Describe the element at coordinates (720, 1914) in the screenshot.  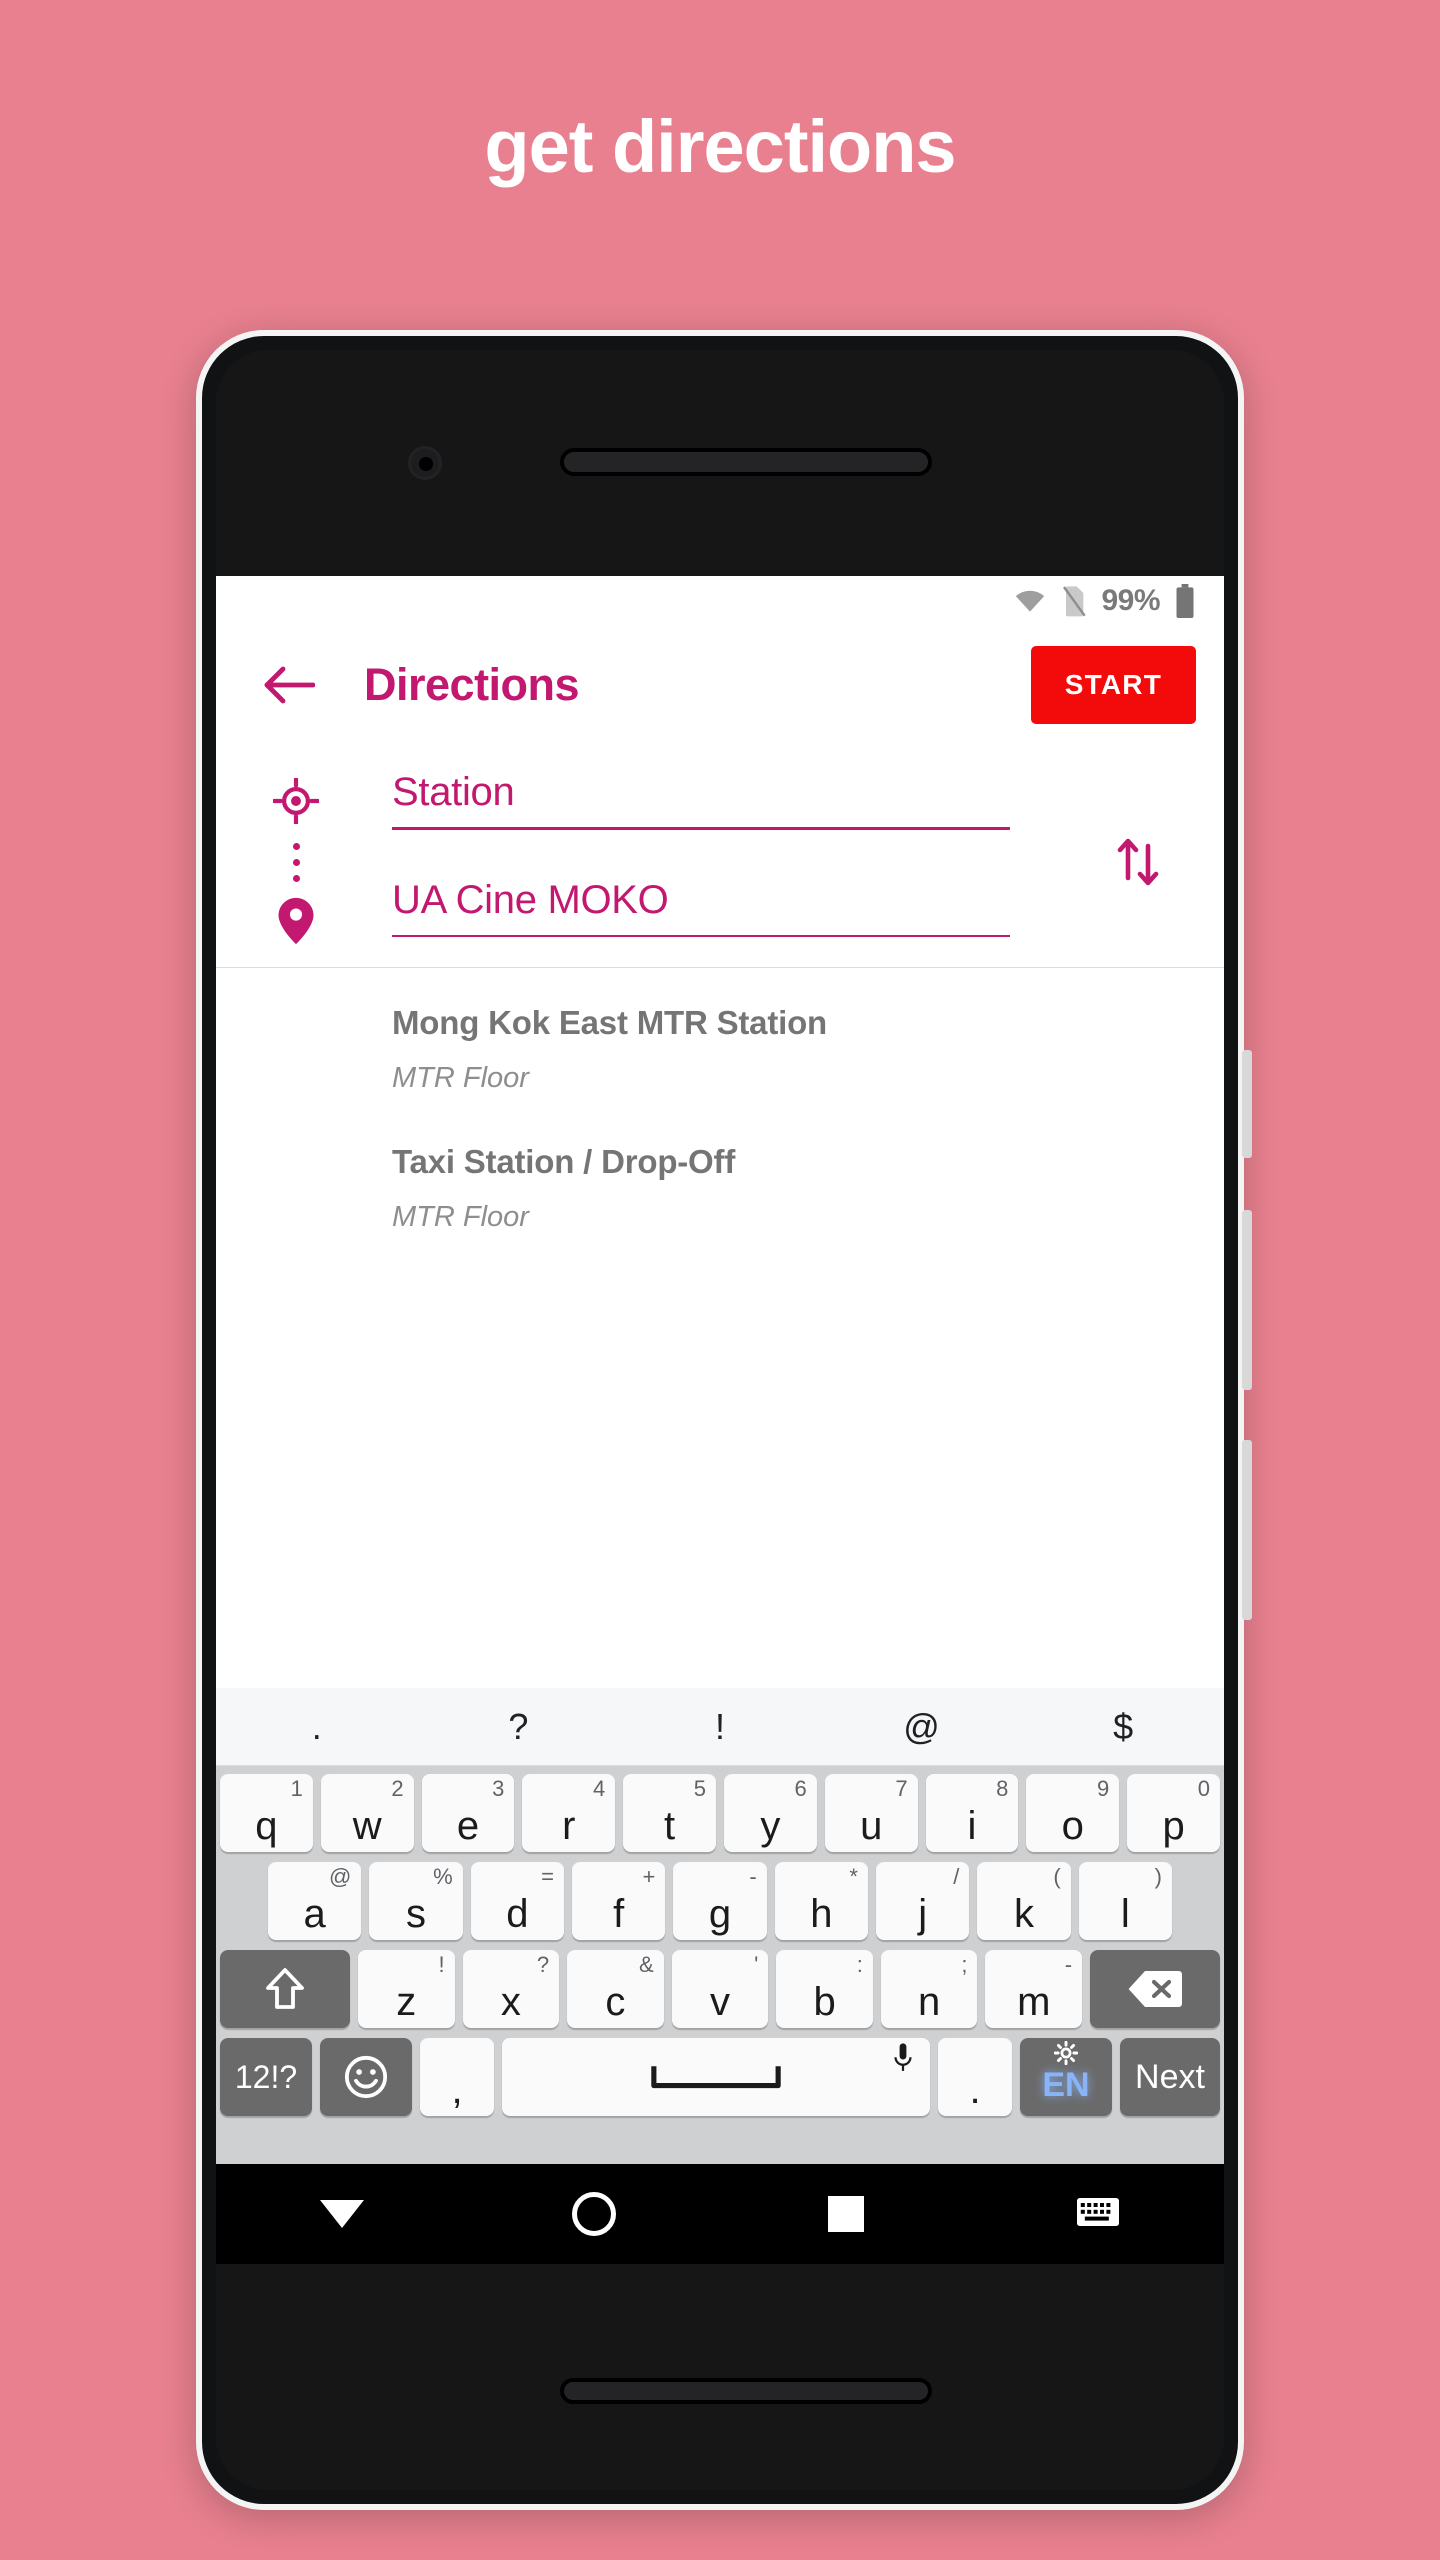
I see `key-label: g` at that location.